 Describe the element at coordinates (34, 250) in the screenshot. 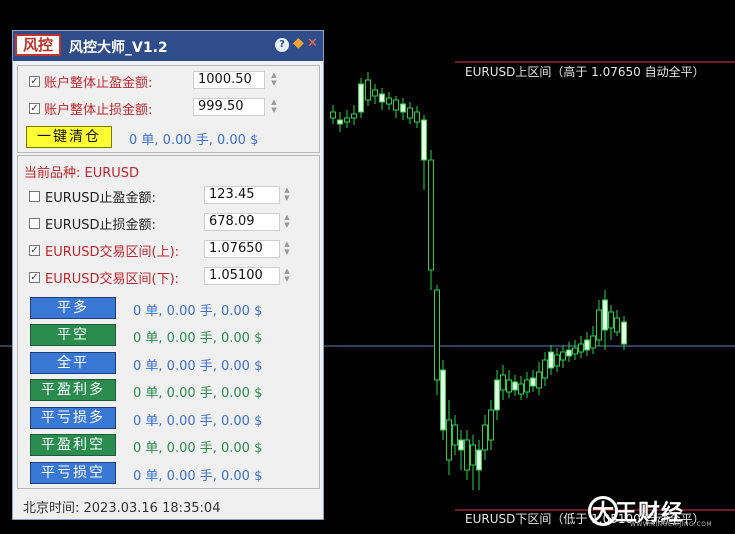

I see `range-upper-checkbox: ✓` at that location.